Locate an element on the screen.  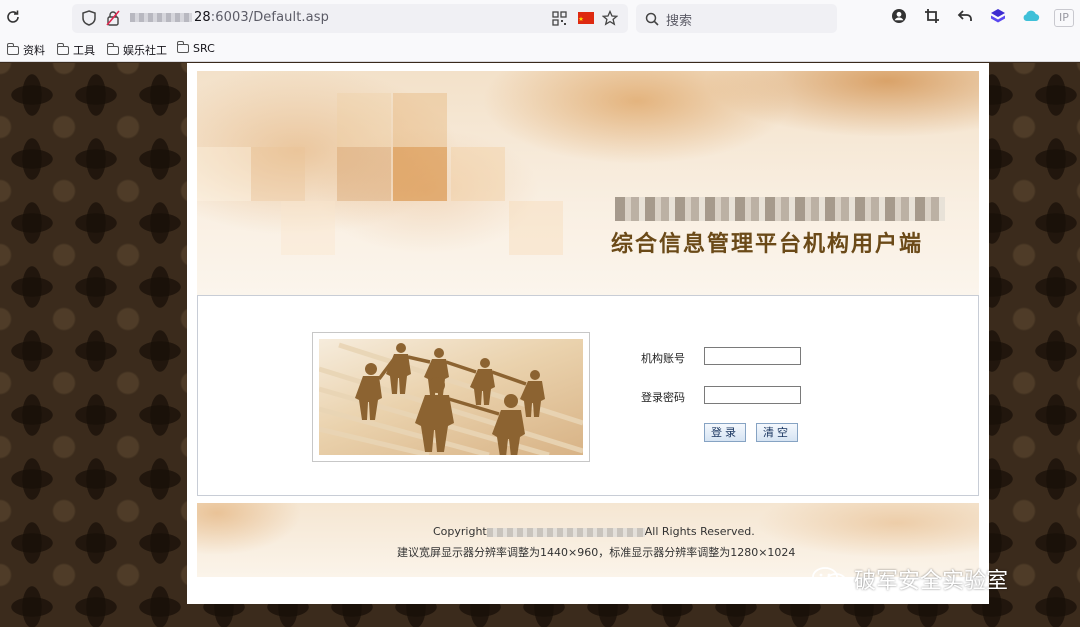
account-input is located at coordinates (752, 356).